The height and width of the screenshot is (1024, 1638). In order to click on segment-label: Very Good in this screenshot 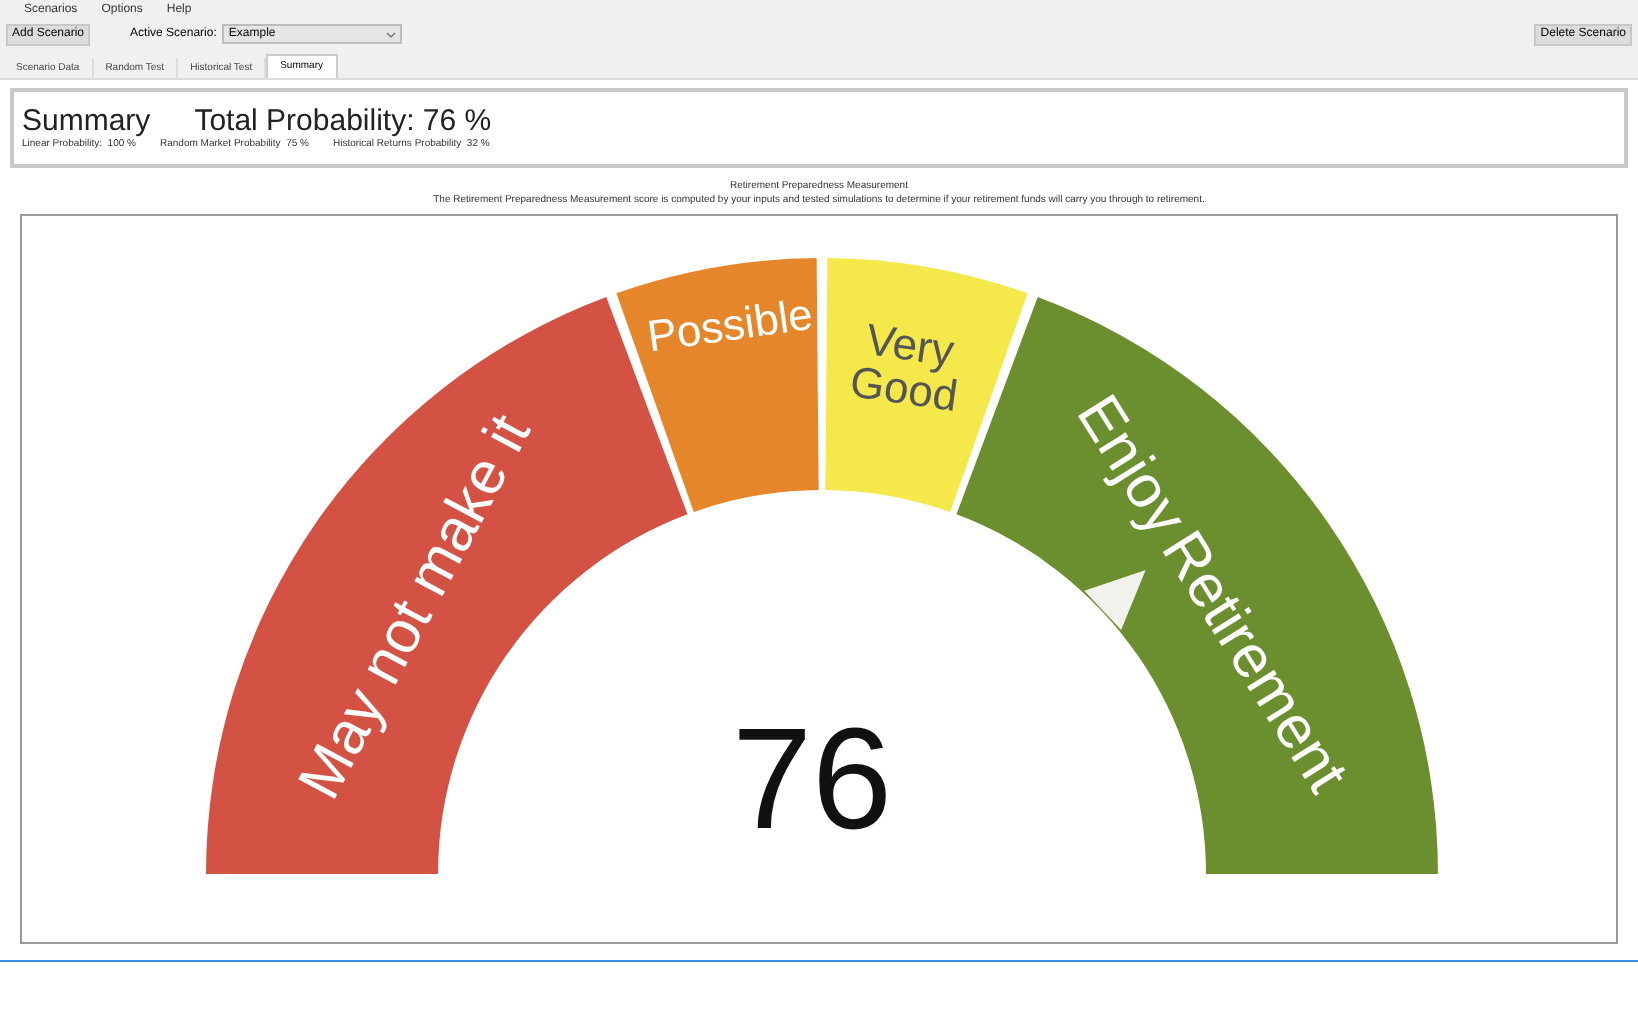, I will do `click(904, 367)`.